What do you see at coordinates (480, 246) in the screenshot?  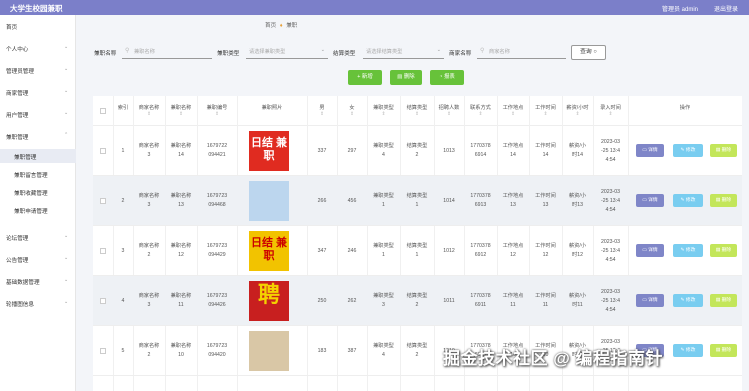 I see `table-cell-line: 1770378` at bounding box center [480, 246].